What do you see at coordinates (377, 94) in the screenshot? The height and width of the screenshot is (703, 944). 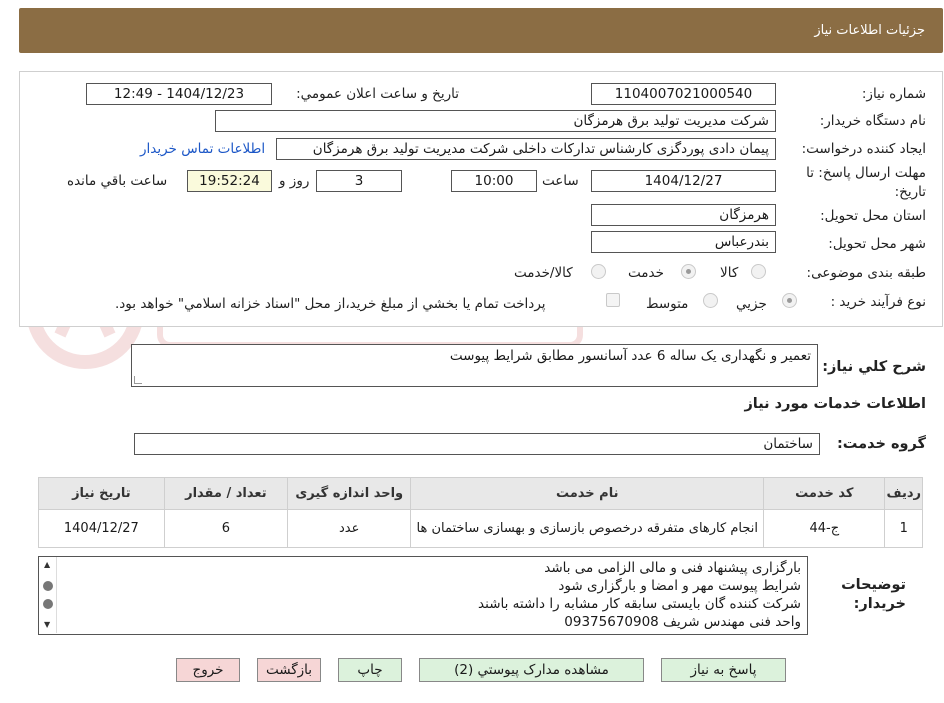 I see `announce-date-label: تاريخ و ساعت اعلان عمومي:` at bounding box center [377, 94].